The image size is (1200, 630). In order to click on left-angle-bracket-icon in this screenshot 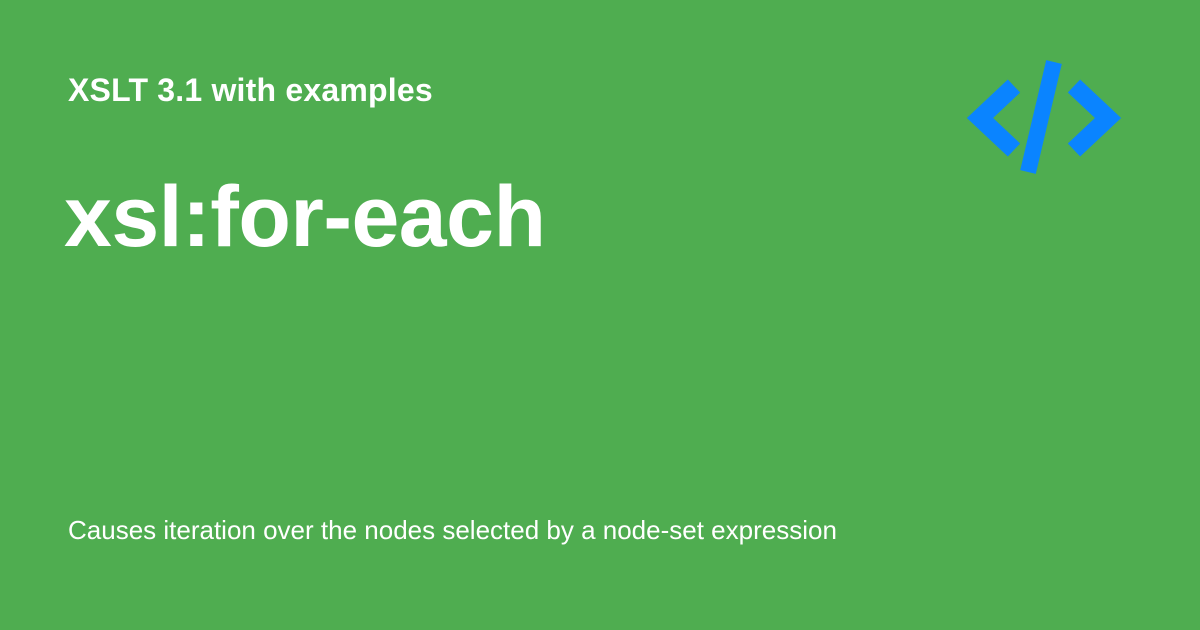, I will do `click(993, 118)`.